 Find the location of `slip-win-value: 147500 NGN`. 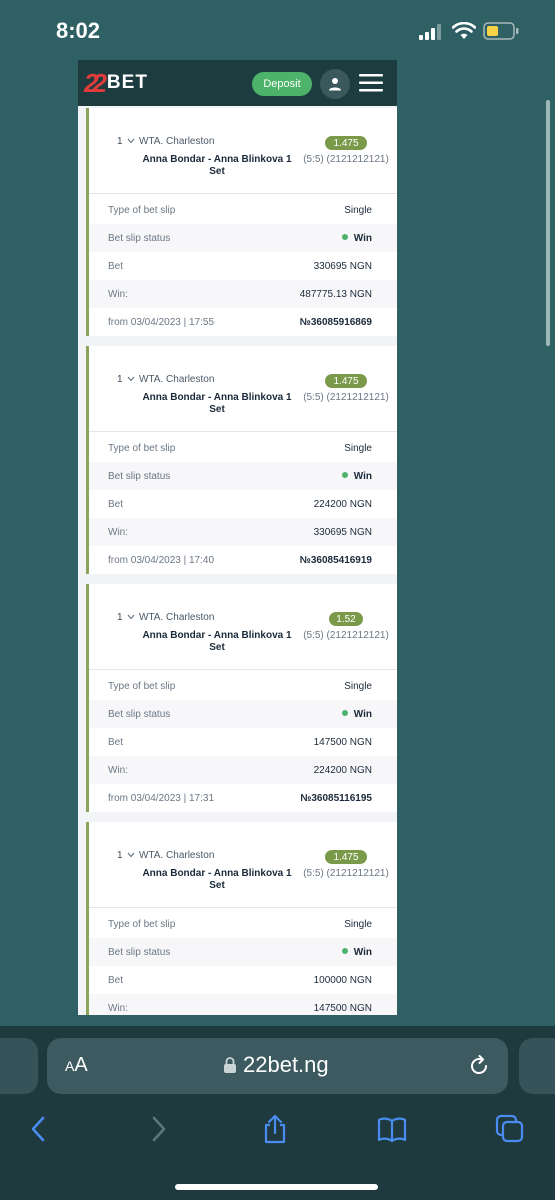

slip-win-value: 147500 NGN is located at coordinates (342, 1008).